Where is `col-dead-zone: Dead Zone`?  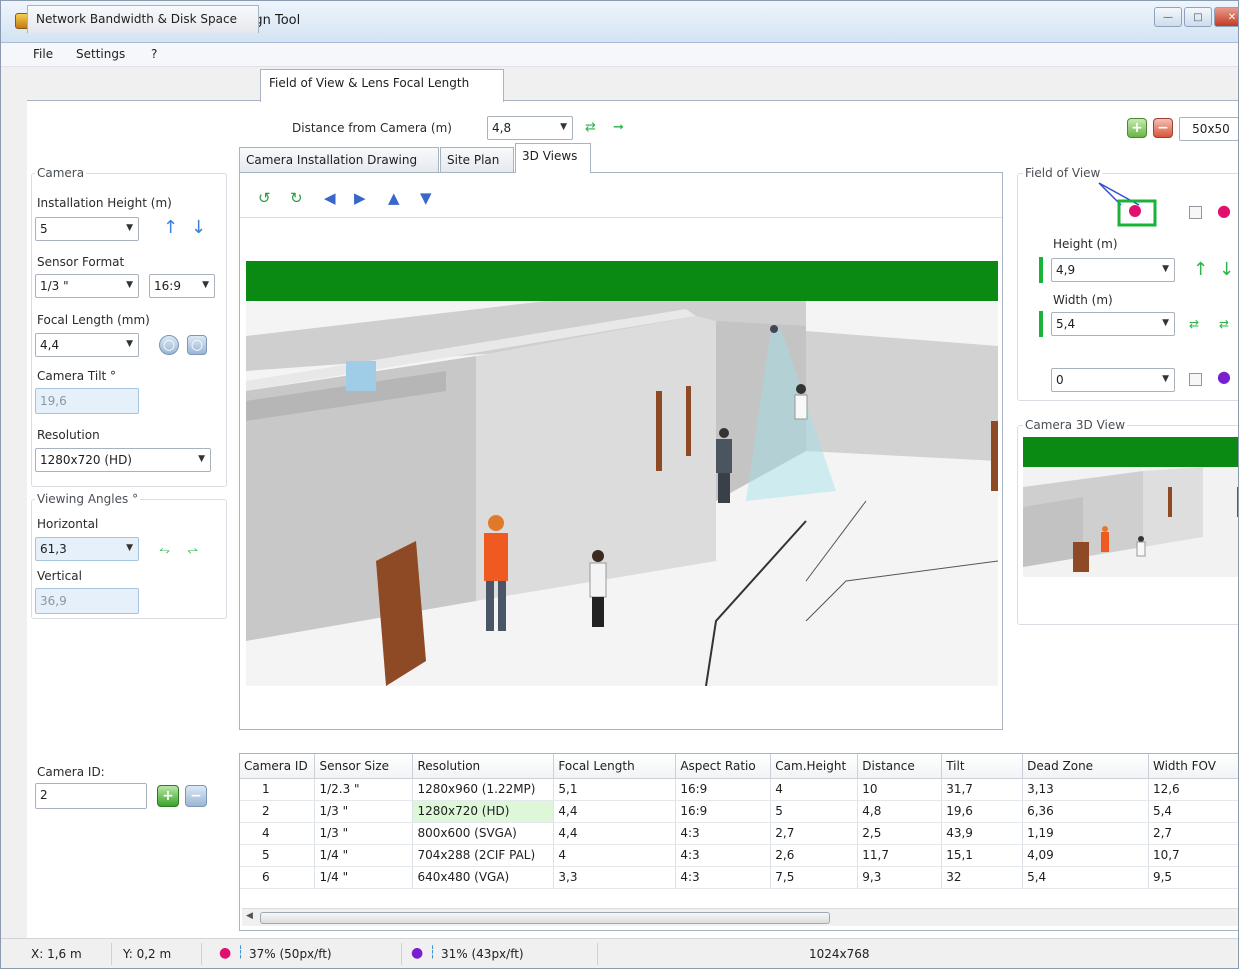
col-dead-zone: Dead Zone is located at coordinates (1085, 766).